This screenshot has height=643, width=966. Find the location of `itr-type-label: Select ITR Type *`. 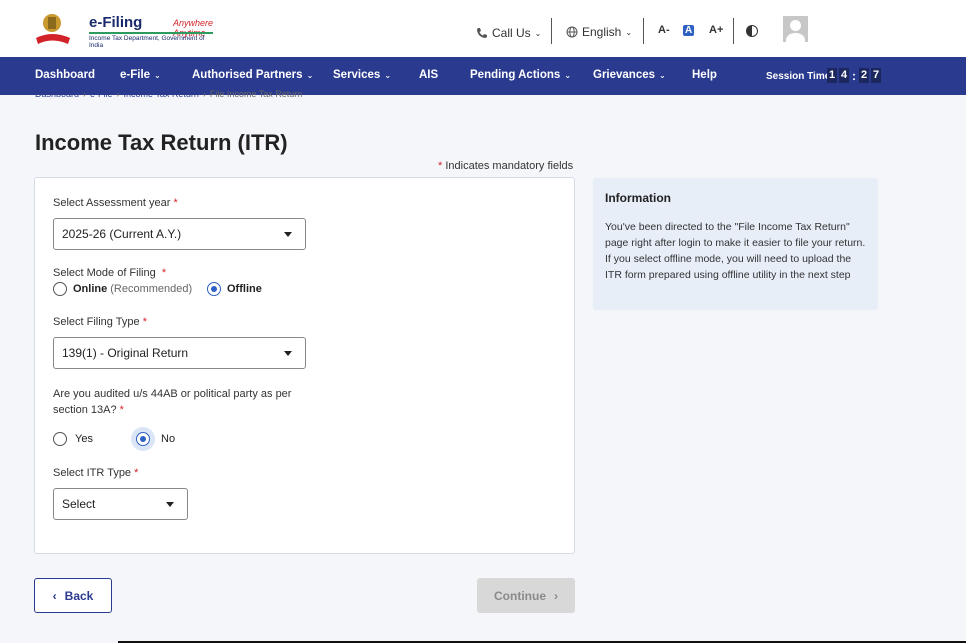

itr-type-label: Select ITR Type * is located at coordinates (95, 473).